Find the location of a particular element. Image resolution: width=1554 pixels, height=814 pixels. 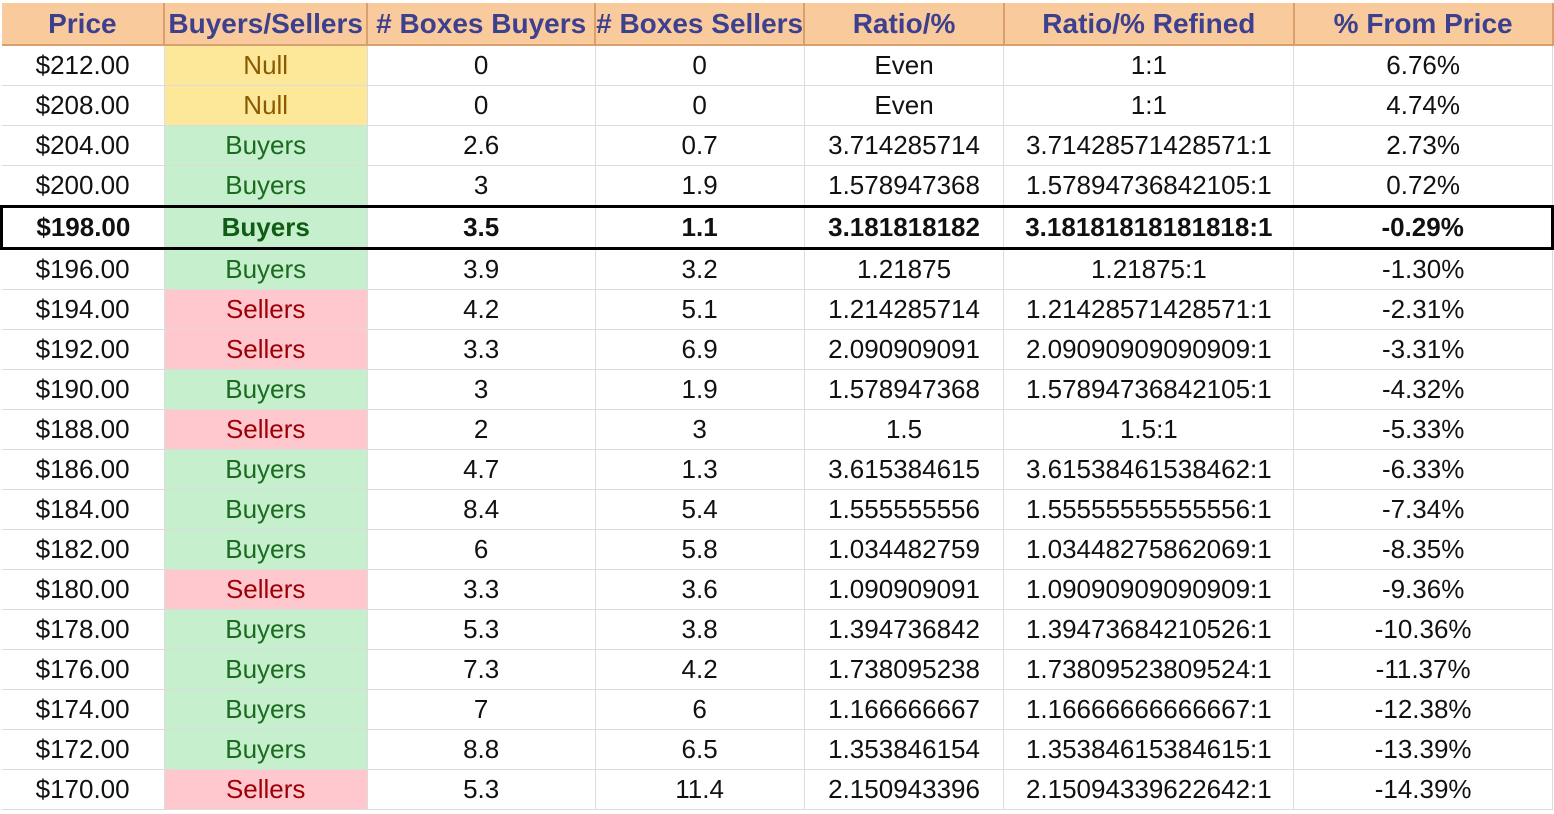

ratio-cell: 3.615384615 is located at coordinates (904, 469).